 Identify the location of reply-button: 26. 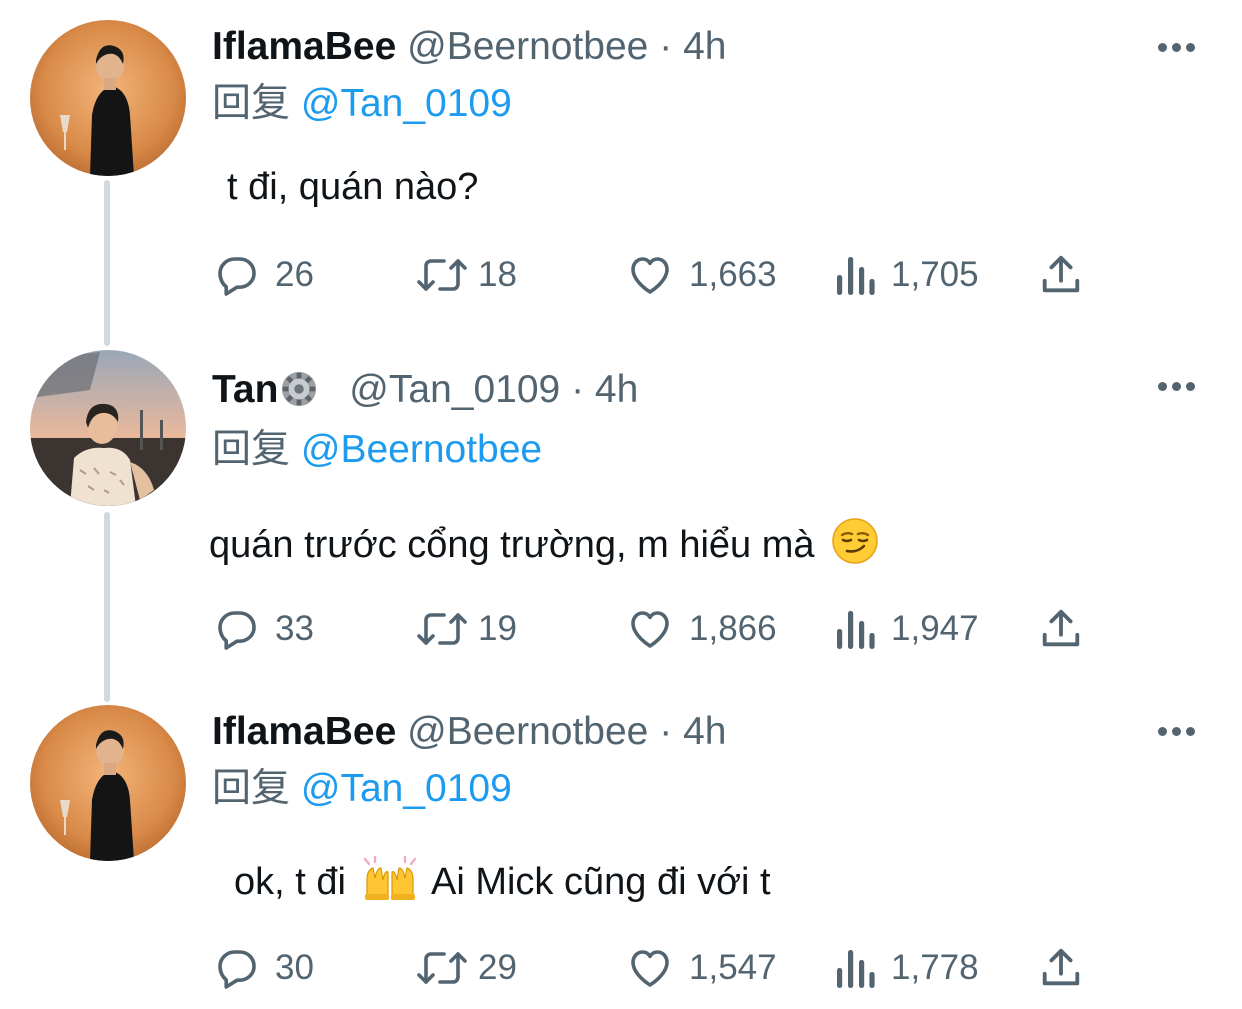
(263, 275).